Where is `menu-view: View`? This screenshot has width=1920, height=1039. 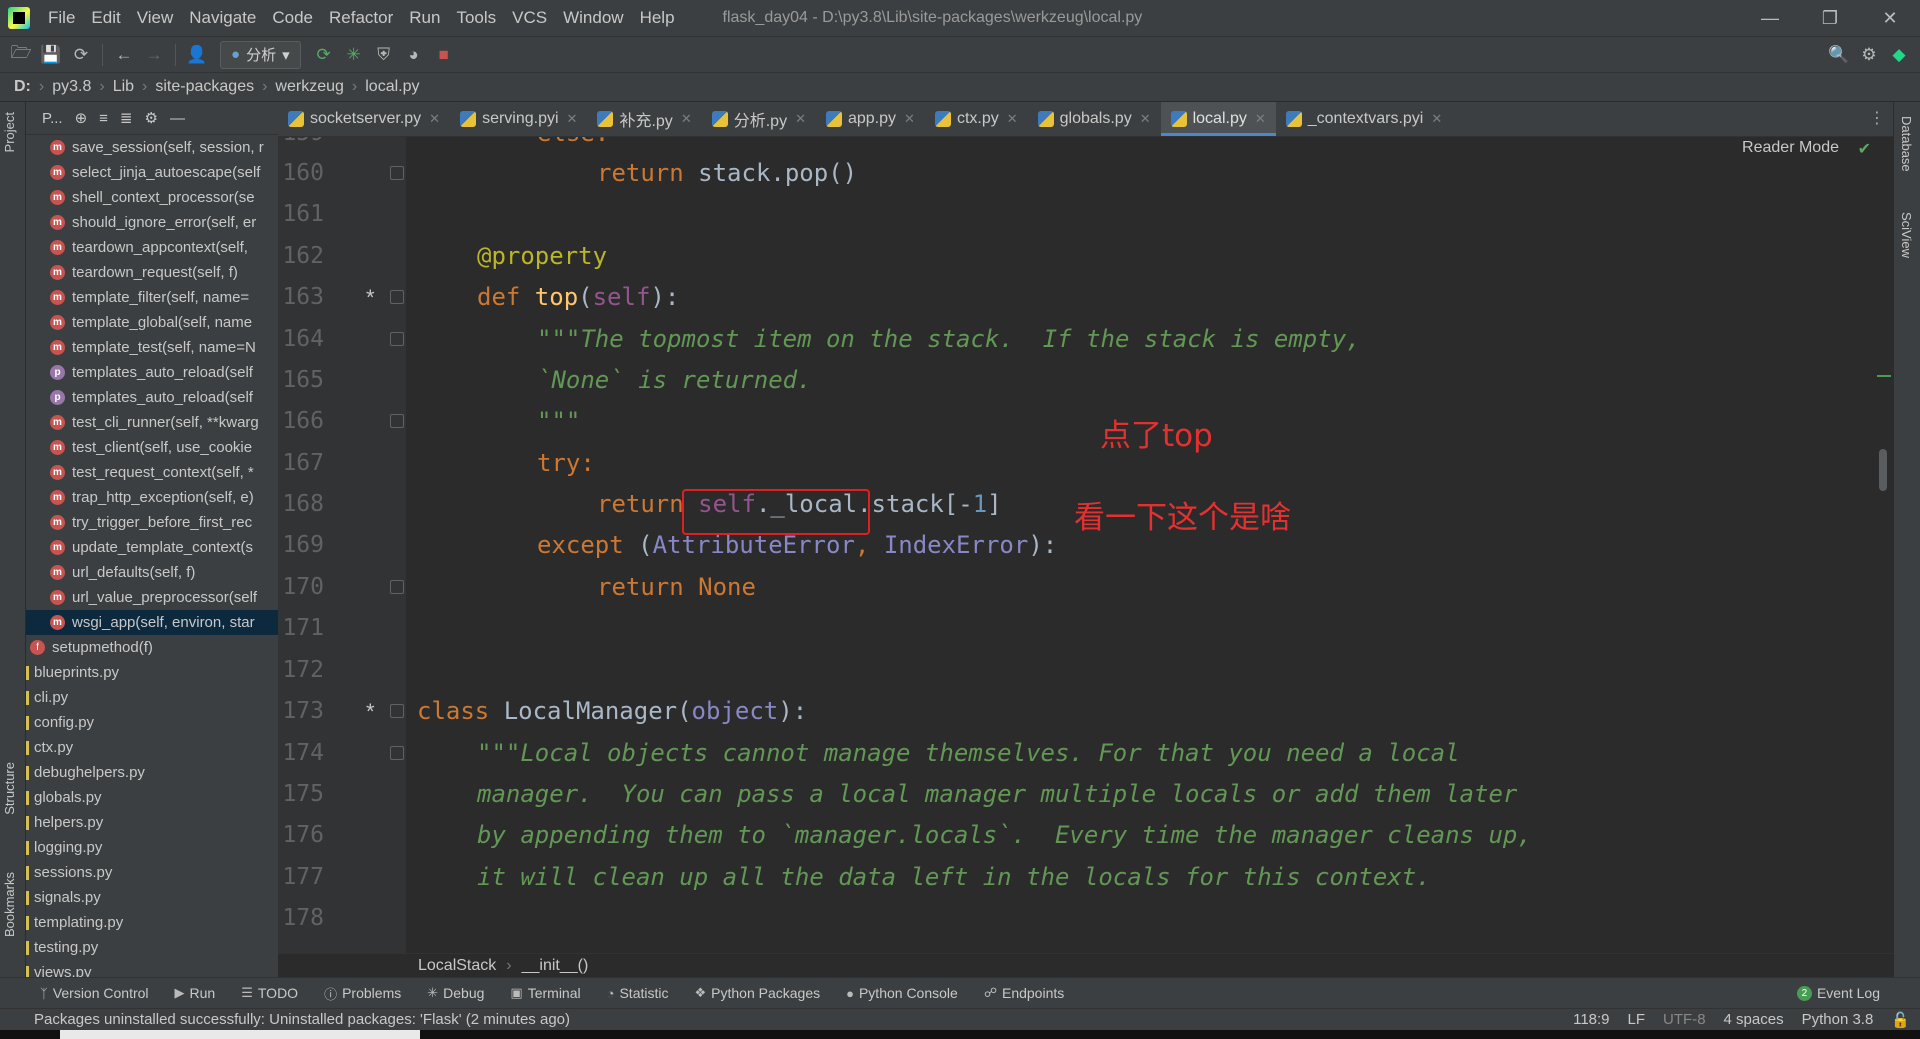 menu-view: View is located at coordinates (155, 18).